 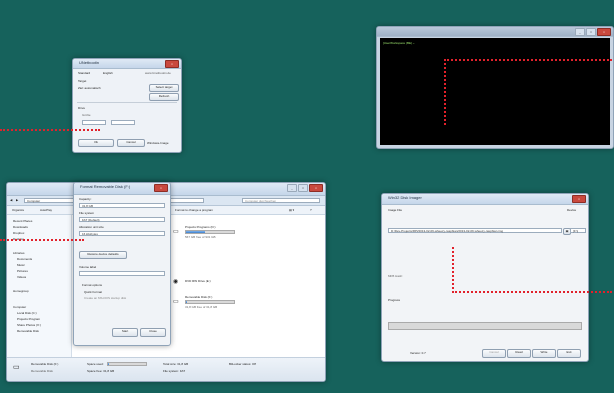 What do you see at coordinates (91, 227) in the screenshot?
I see `allocation-label: Allocation unit size` at bounding box center [91, 227].